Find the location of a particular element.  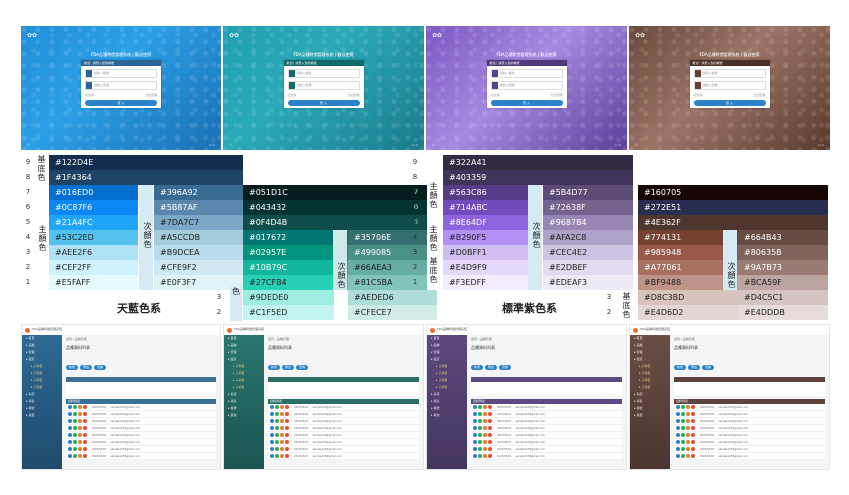

sidebar-item: ▸ 其他 is located at coordinates (42, 415).